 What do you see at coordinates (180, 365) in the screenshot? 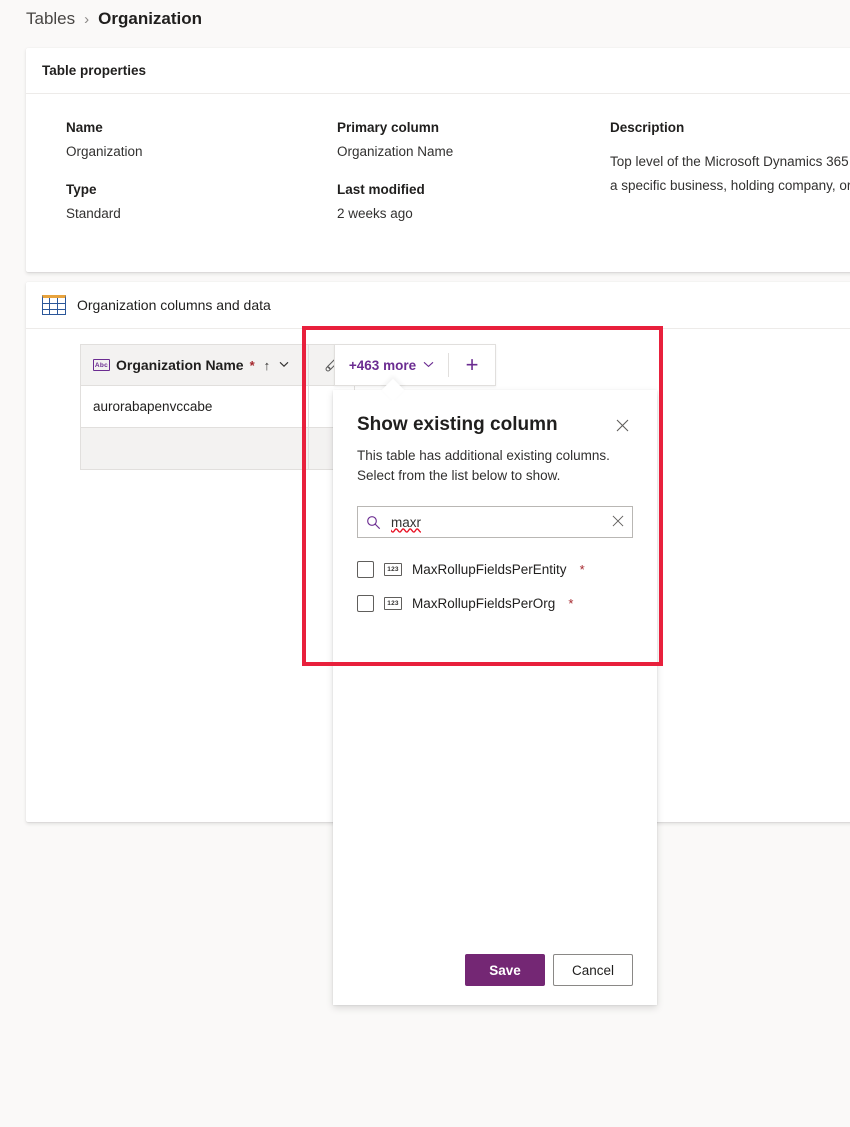
I see `column-header-label: Organization Name` at bounding box center [180, 365].